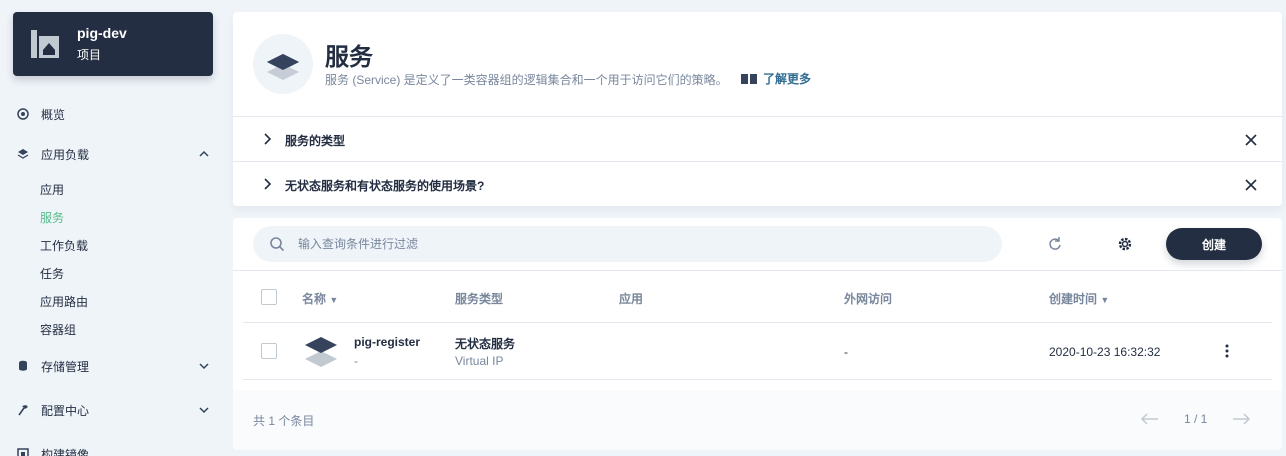  I want to click on nav-item-workloads: 应用负载, so click(112, 154).